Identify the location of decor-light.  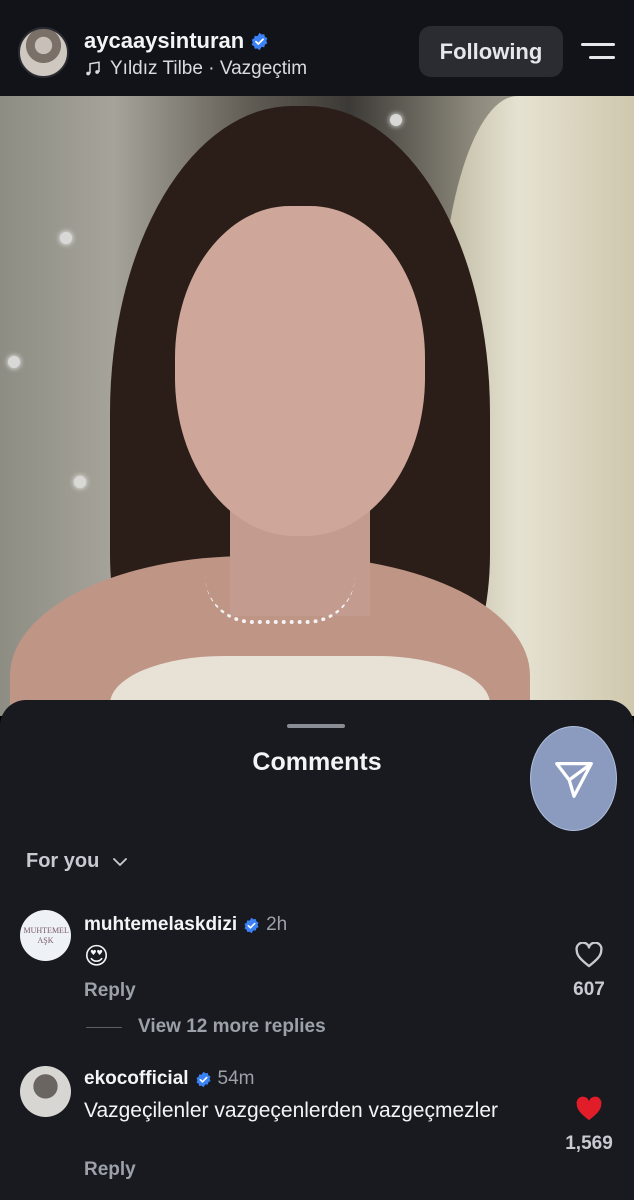
(396, 120).